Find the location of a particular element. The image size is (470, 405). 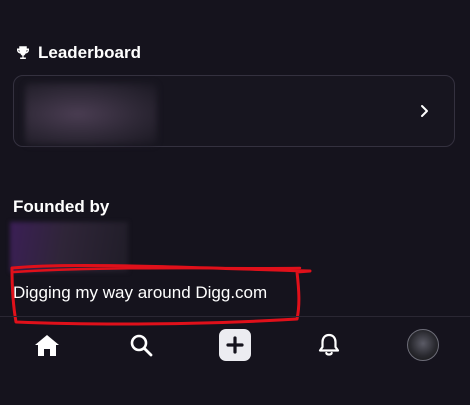

plus-icon is located at coordinates (235, 345).